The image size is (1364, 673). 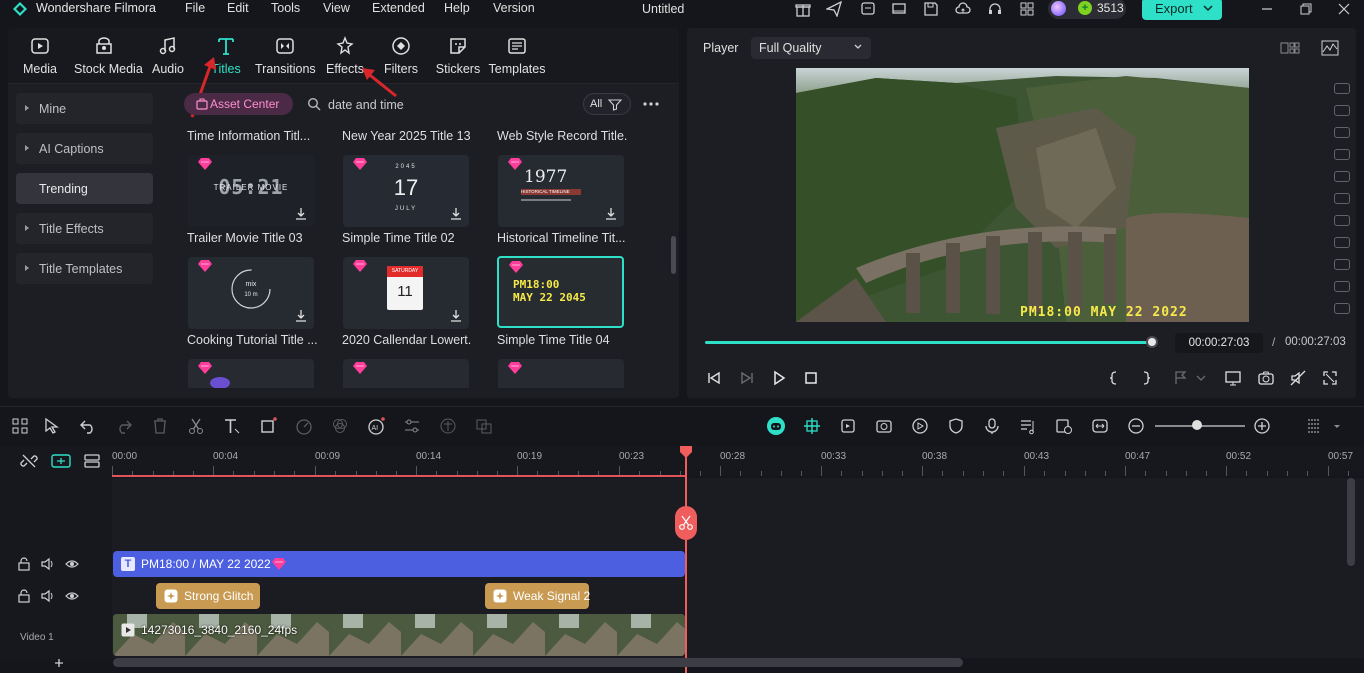 I want to click on delete-icon, so click(x=160, y=426).